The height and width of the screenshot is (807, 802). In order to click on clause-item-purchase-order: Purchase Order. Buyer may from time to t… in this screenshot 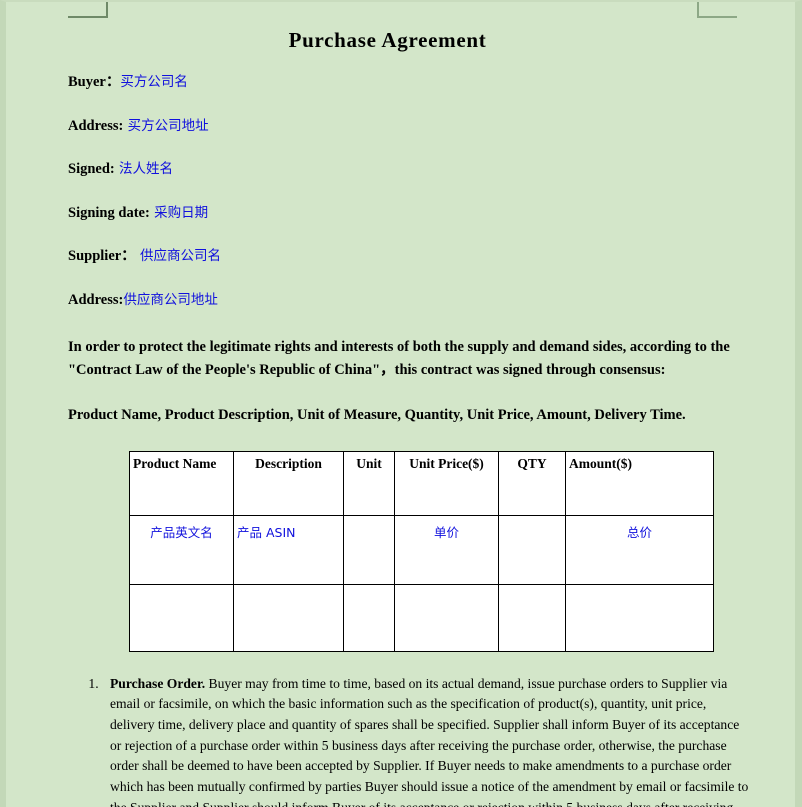, I will do `click(434, 740)`.